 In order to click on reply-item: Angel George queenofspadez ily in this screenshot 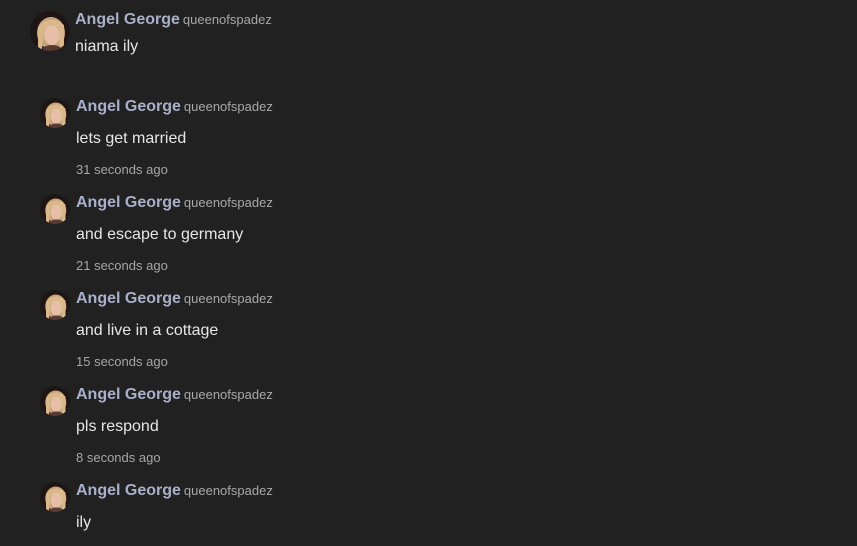, I will do `click(340, 514)`.